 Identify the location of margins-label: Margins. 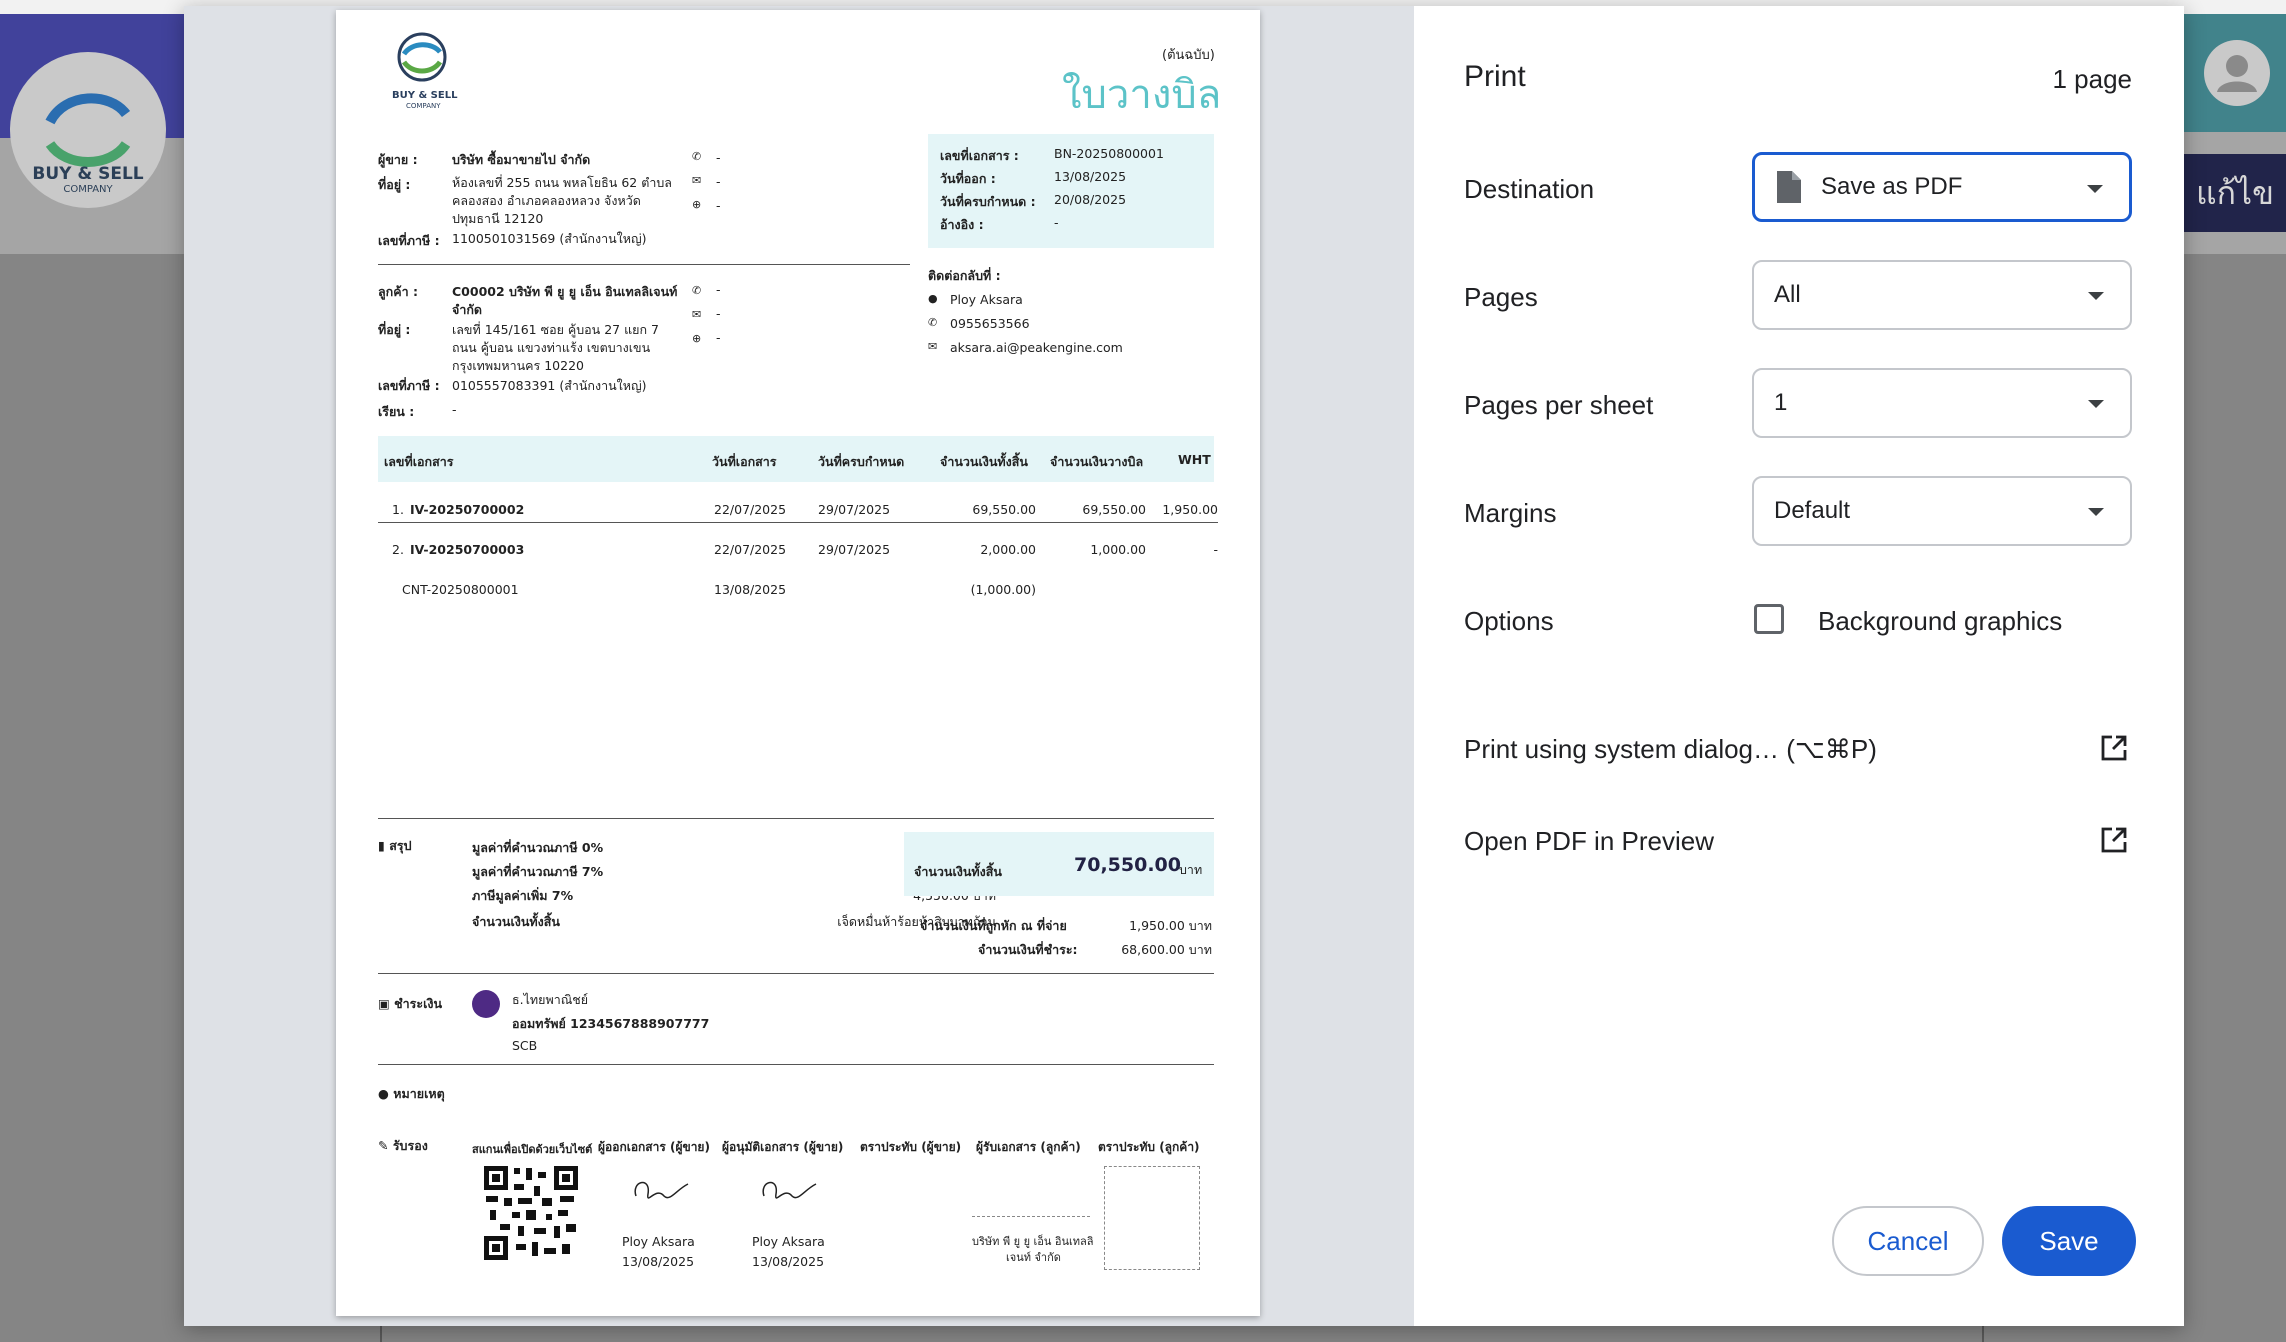
(1510, 513).